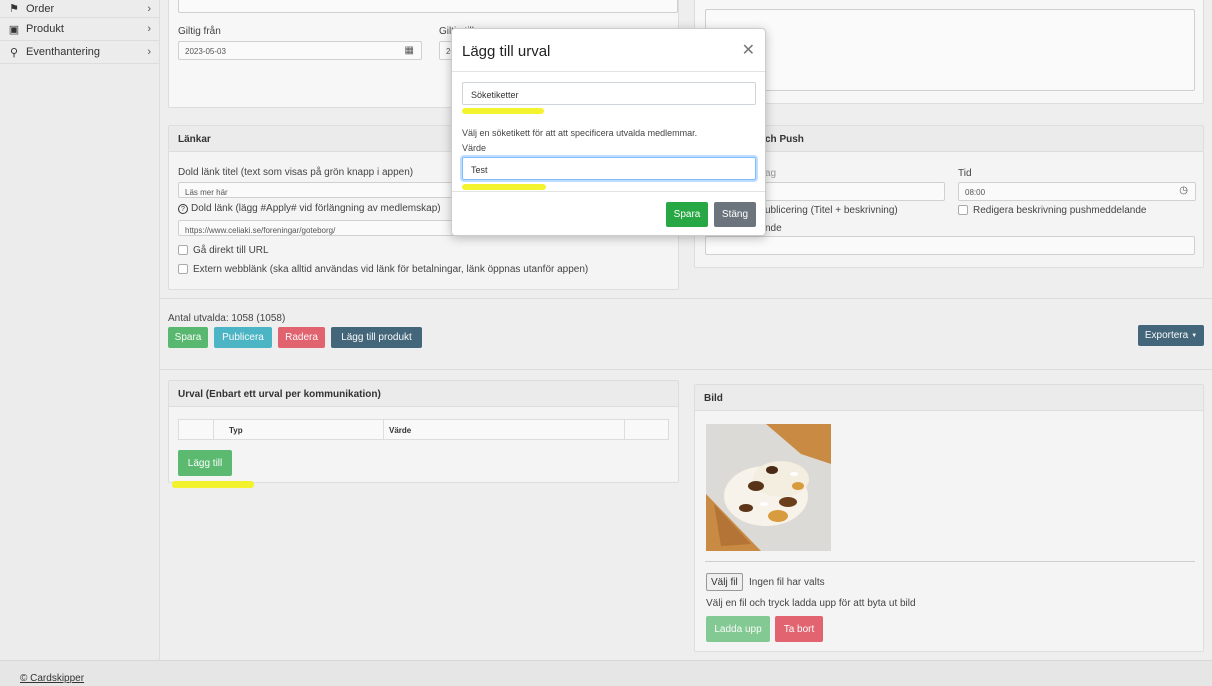 This screenshot has width=1212, height=686. What do you see at coordinates (223, 250) in the screenshot?
I see `direct-url-option: Gå direkt till URL` at bounding box center [223, 250].